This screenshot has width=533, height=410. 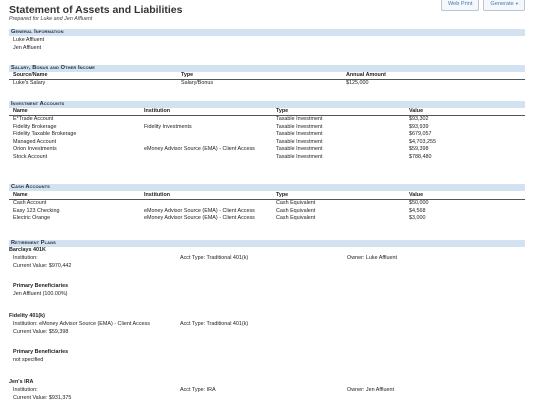 What do you see at coordinates (372, 258) in the screenshot?
I see `plan-owner: Owner: Luke Affluent` at bounding box center [372, 258].